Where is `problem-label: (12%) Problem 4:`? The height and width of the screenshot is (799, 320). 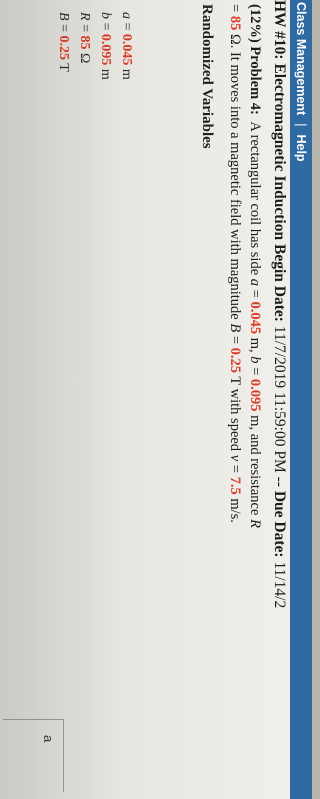
problem-label: (12%) Problem 4: is located at coordinates (255, 59).